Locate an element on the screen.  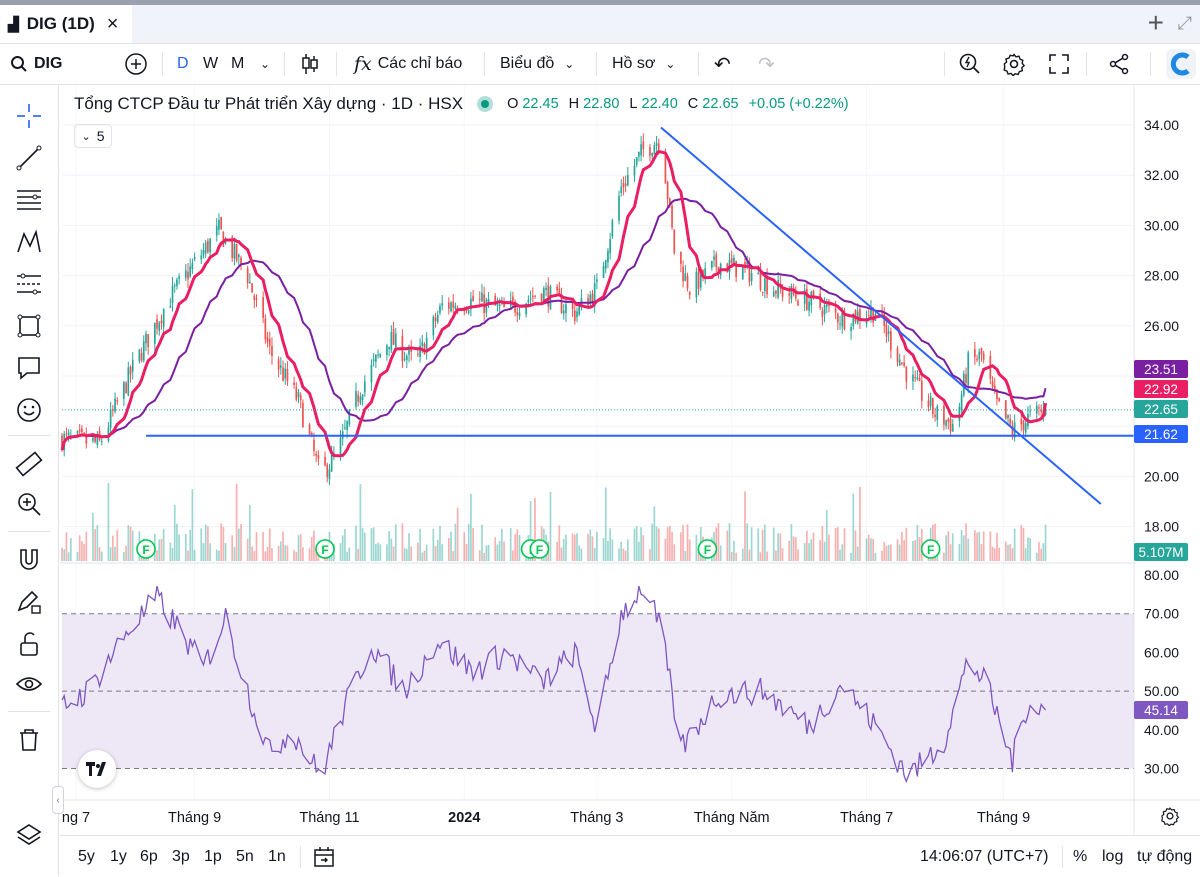
clock-display: 14:06:07 (UTC+7) is located at coordinates (984, 856).